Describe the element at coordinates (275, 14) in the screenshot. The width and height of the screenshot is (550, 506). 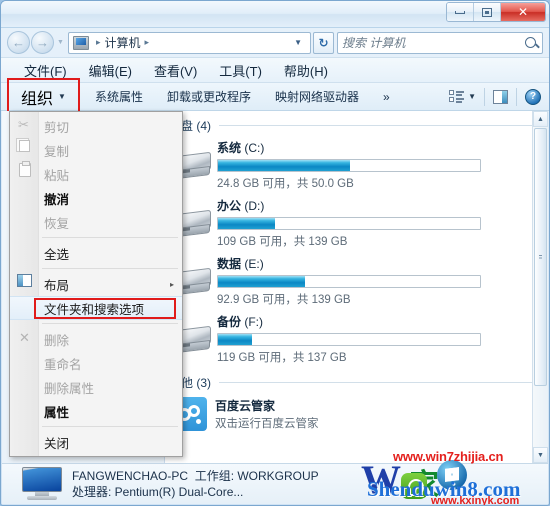
I see `title-bar: ✕` at that location.